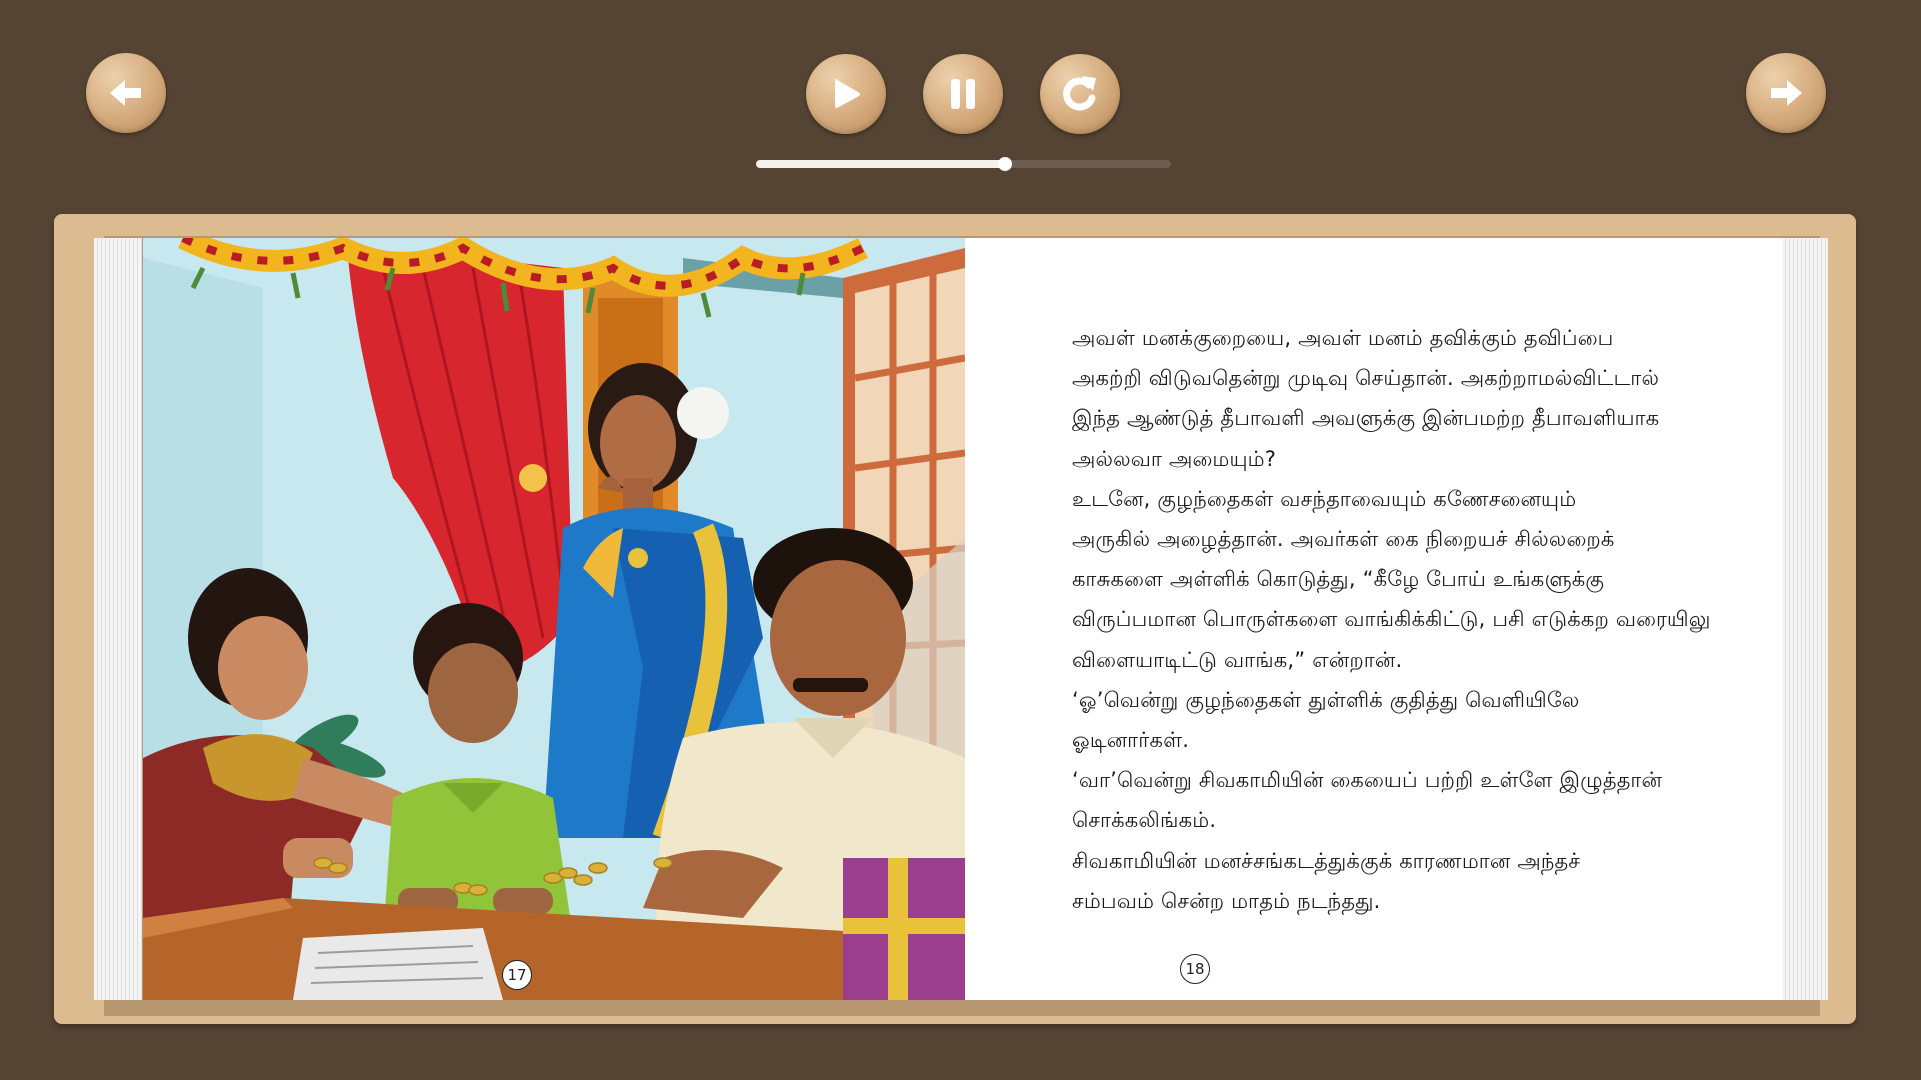 This screenshot has height=1080, width=1921. What do you see at coordinates (1195, 969) in the screenshot?
I see `page-number-right: 18` at bounding box center [1195, 969].